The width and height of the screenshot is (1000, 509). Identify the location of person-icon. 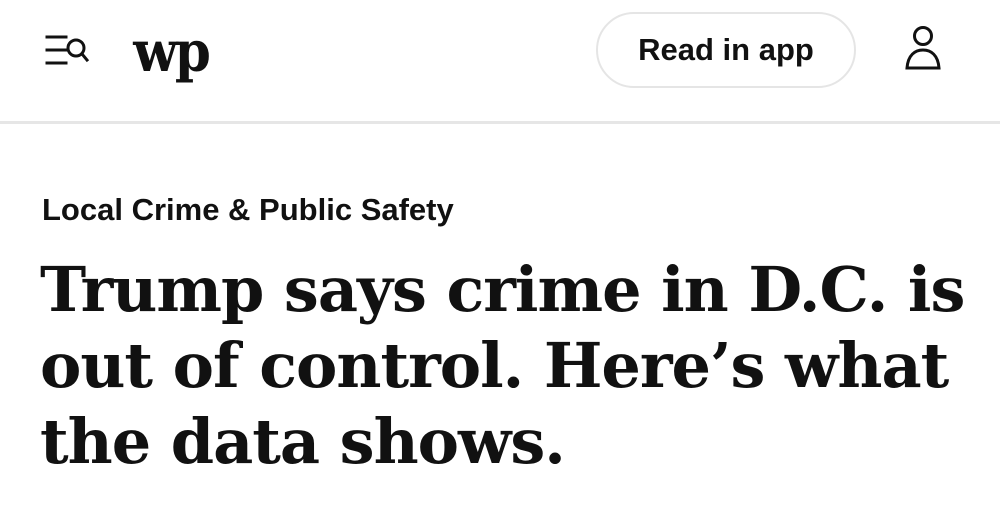
(923, 48).